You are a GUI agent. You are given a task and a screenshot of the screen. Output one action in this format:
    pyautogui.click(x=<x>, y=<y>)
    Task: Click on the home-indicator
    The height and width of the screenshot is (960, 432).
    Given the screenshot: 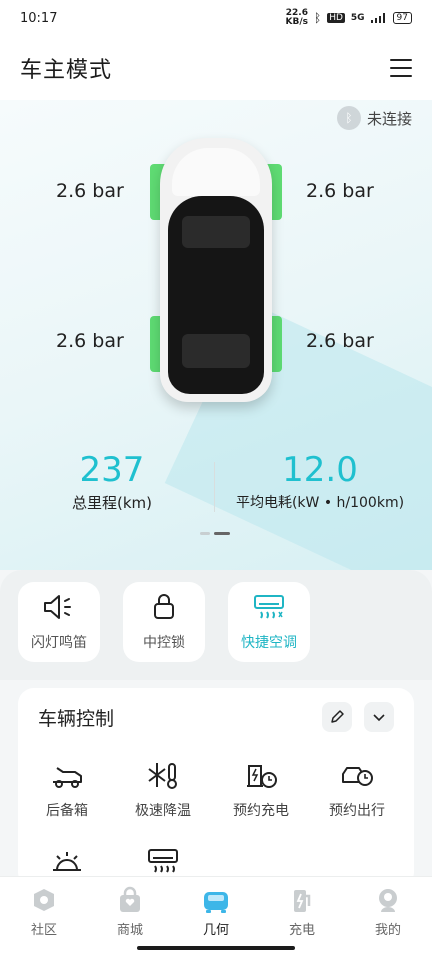 What is the action you would take?
    pyautogui.click(x=216, y=948)
    